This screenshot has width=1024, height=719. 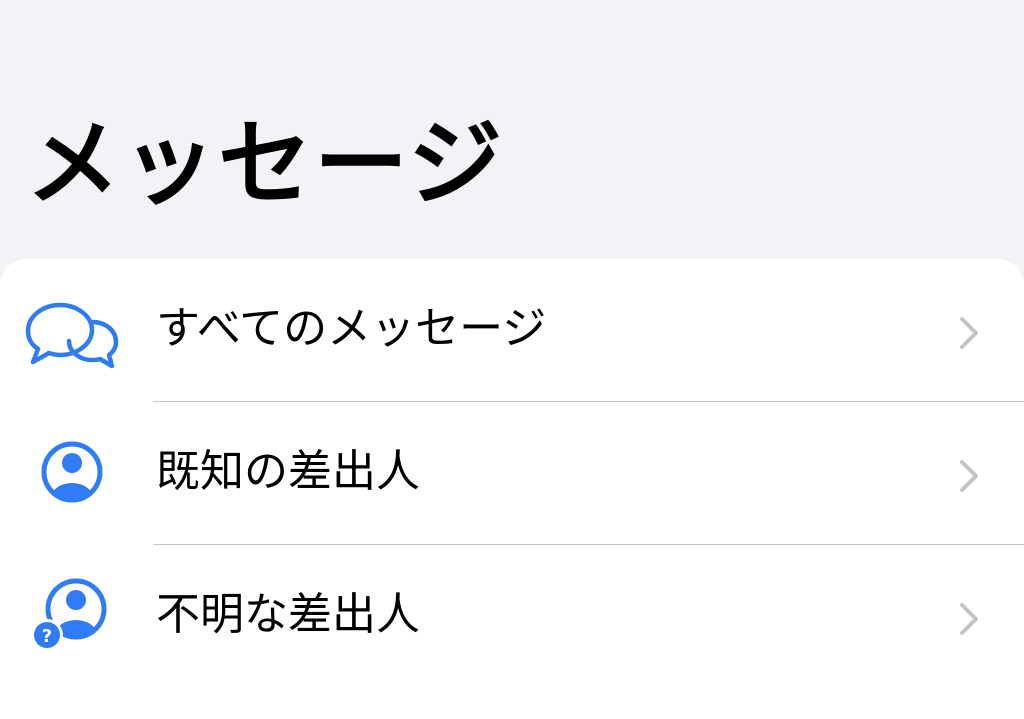 I want to click on speech-bubbles-icon, so click(x=75, y=329).